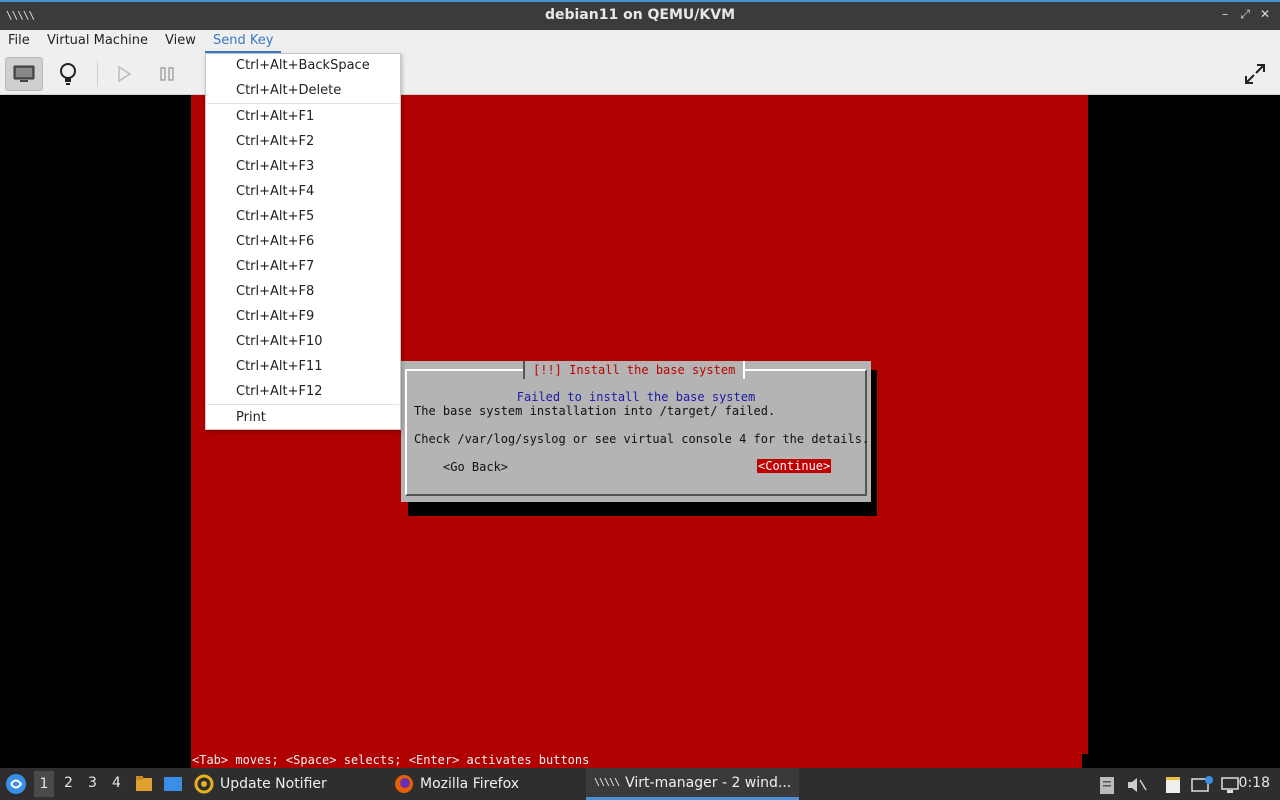 This screenshot has height=800, width=1280. I want to click on menu-item-ctrl-alt-f2: Ctrl+Alt+F2, so click(275, 142).